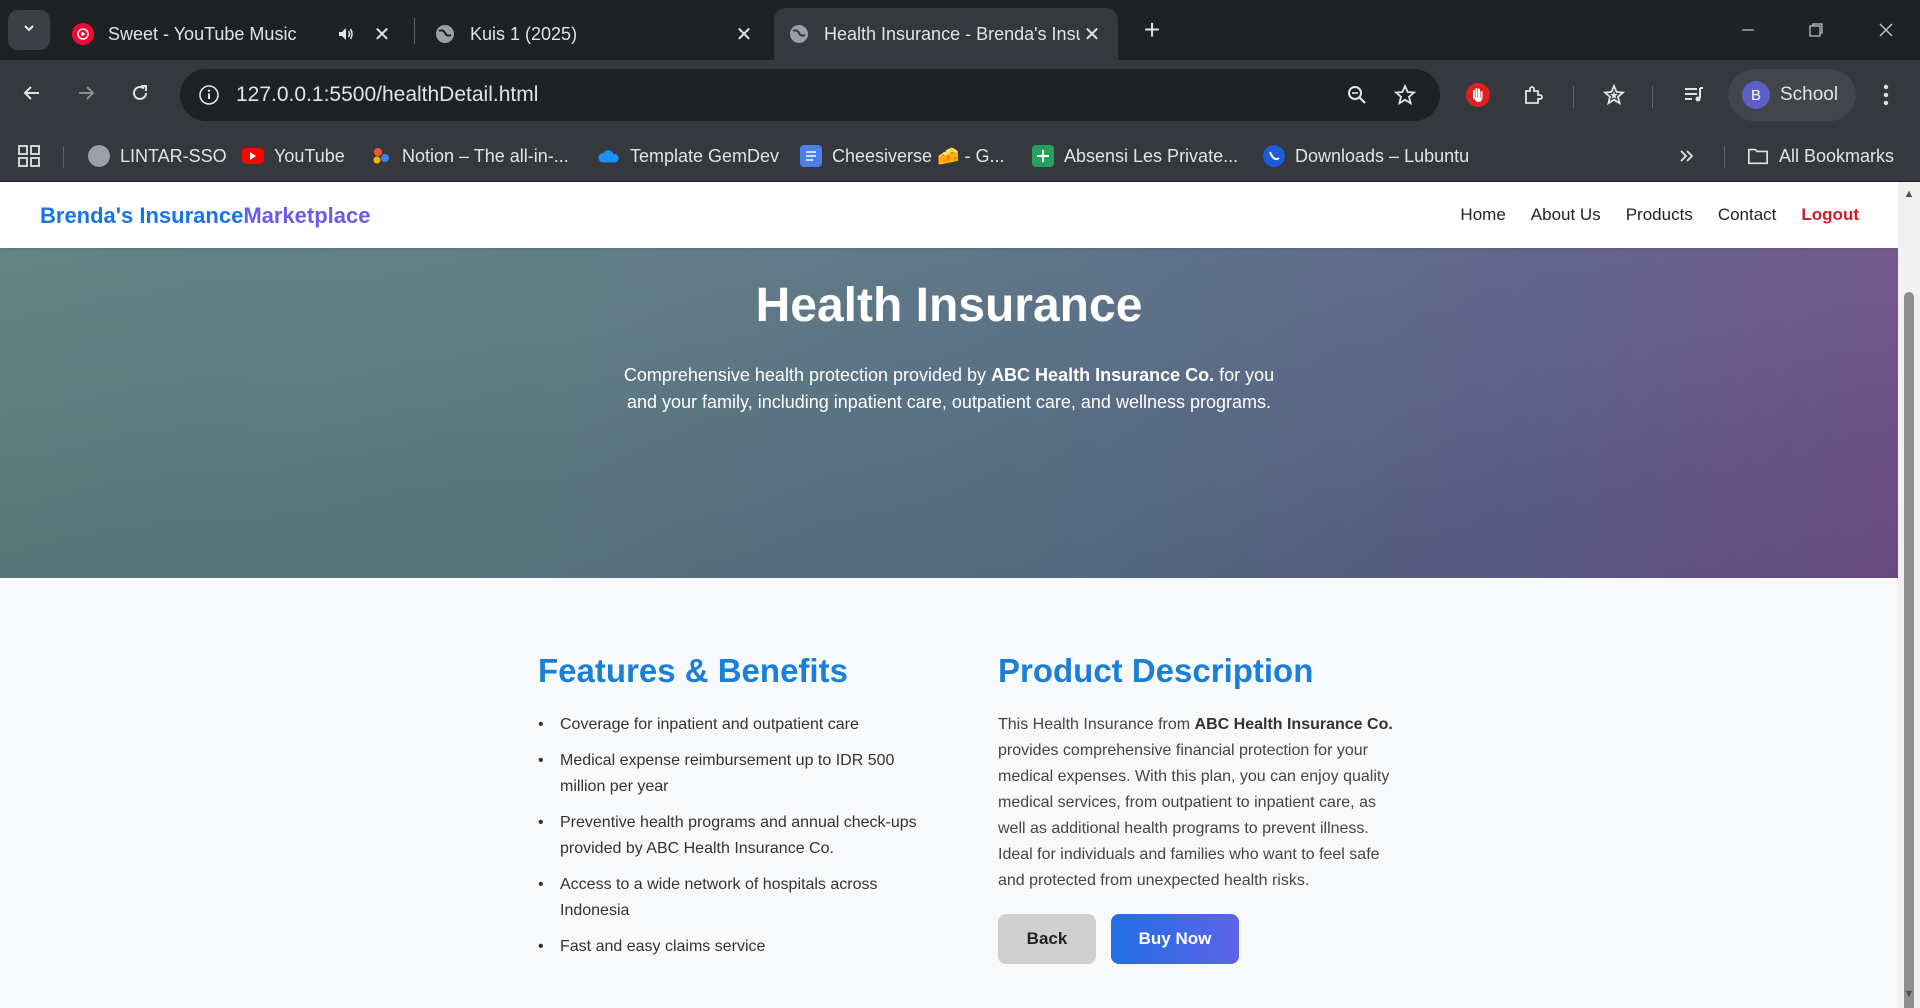 The height and width of the screenshot is (1008, 1920). Describe the element at coordinates (693, 670) in the screenshot. I see `features-title: Features & Benefits` at that location.